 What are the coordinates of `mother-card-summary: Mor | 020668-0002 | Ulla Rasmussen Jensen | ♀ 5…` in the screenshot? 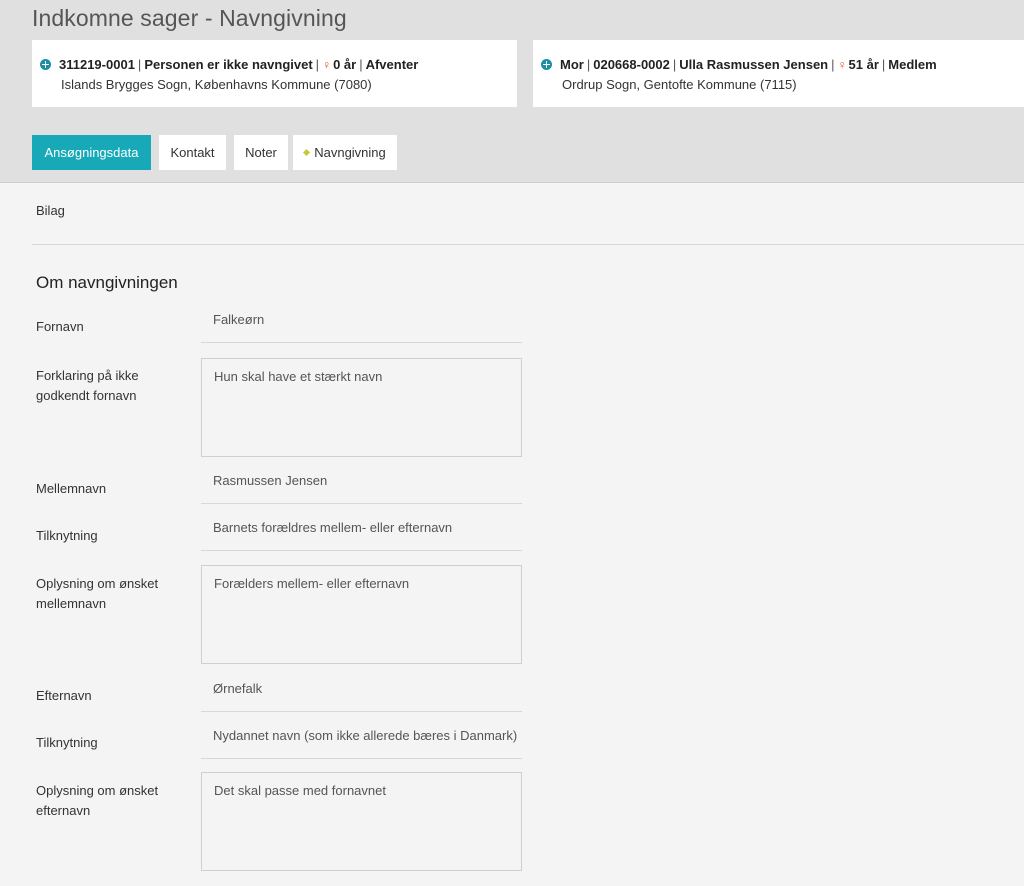 It's located at (739, 64).